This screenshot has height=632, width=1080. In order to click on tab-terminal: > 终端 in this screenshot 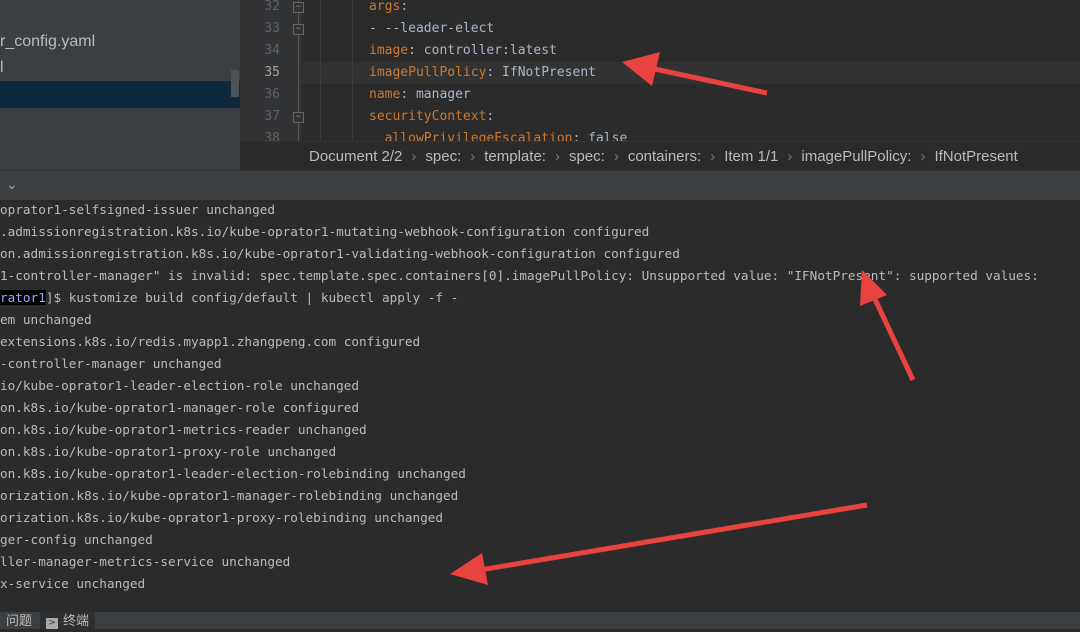, I will do `click(68, 620)`.